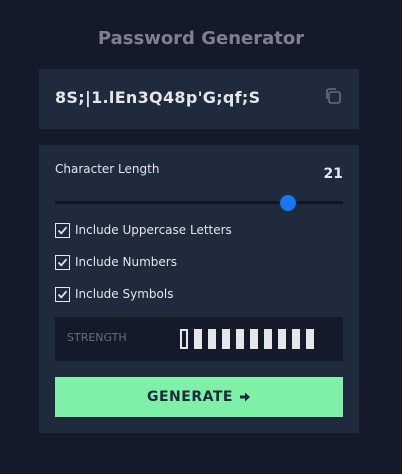 This screenshot has width=402, height=474. What do you see at coordinates (245, 397) in the screenshot?
I see `arrow-right-icon` at bounding box center [245, 397].